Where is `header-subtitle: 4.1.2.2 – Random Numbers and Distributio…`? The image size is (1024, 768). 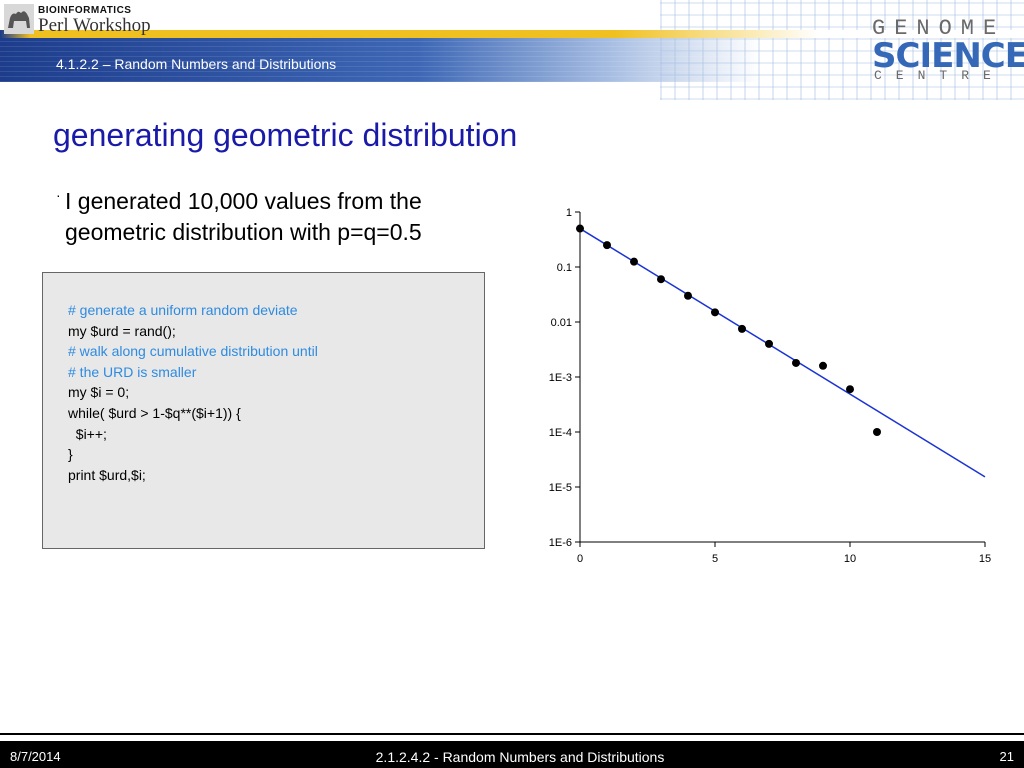 header-subtitle: 4.1.2.2 – Random Numbers and Distributio… is located at coordinates (196, 64).